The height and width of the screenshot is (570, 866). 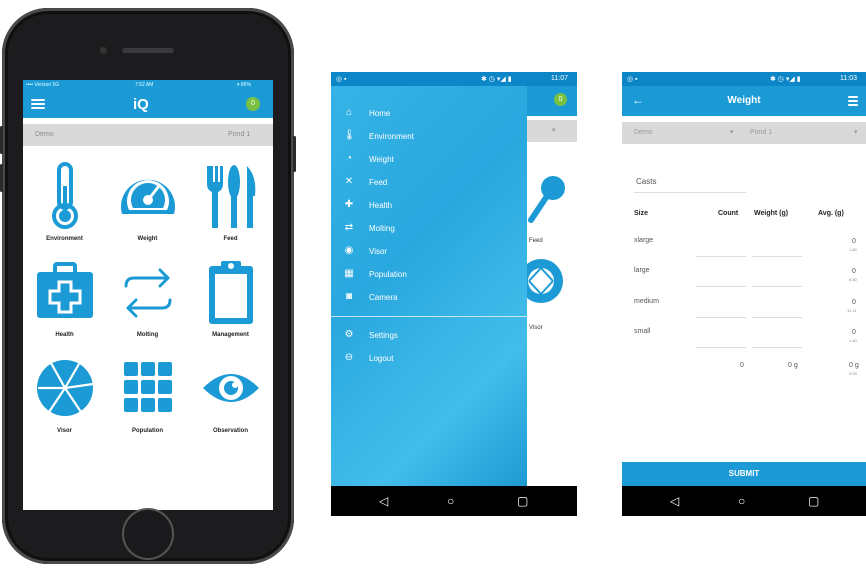 I want to click on tile-visor: Visor, so click(x=64, y=400).